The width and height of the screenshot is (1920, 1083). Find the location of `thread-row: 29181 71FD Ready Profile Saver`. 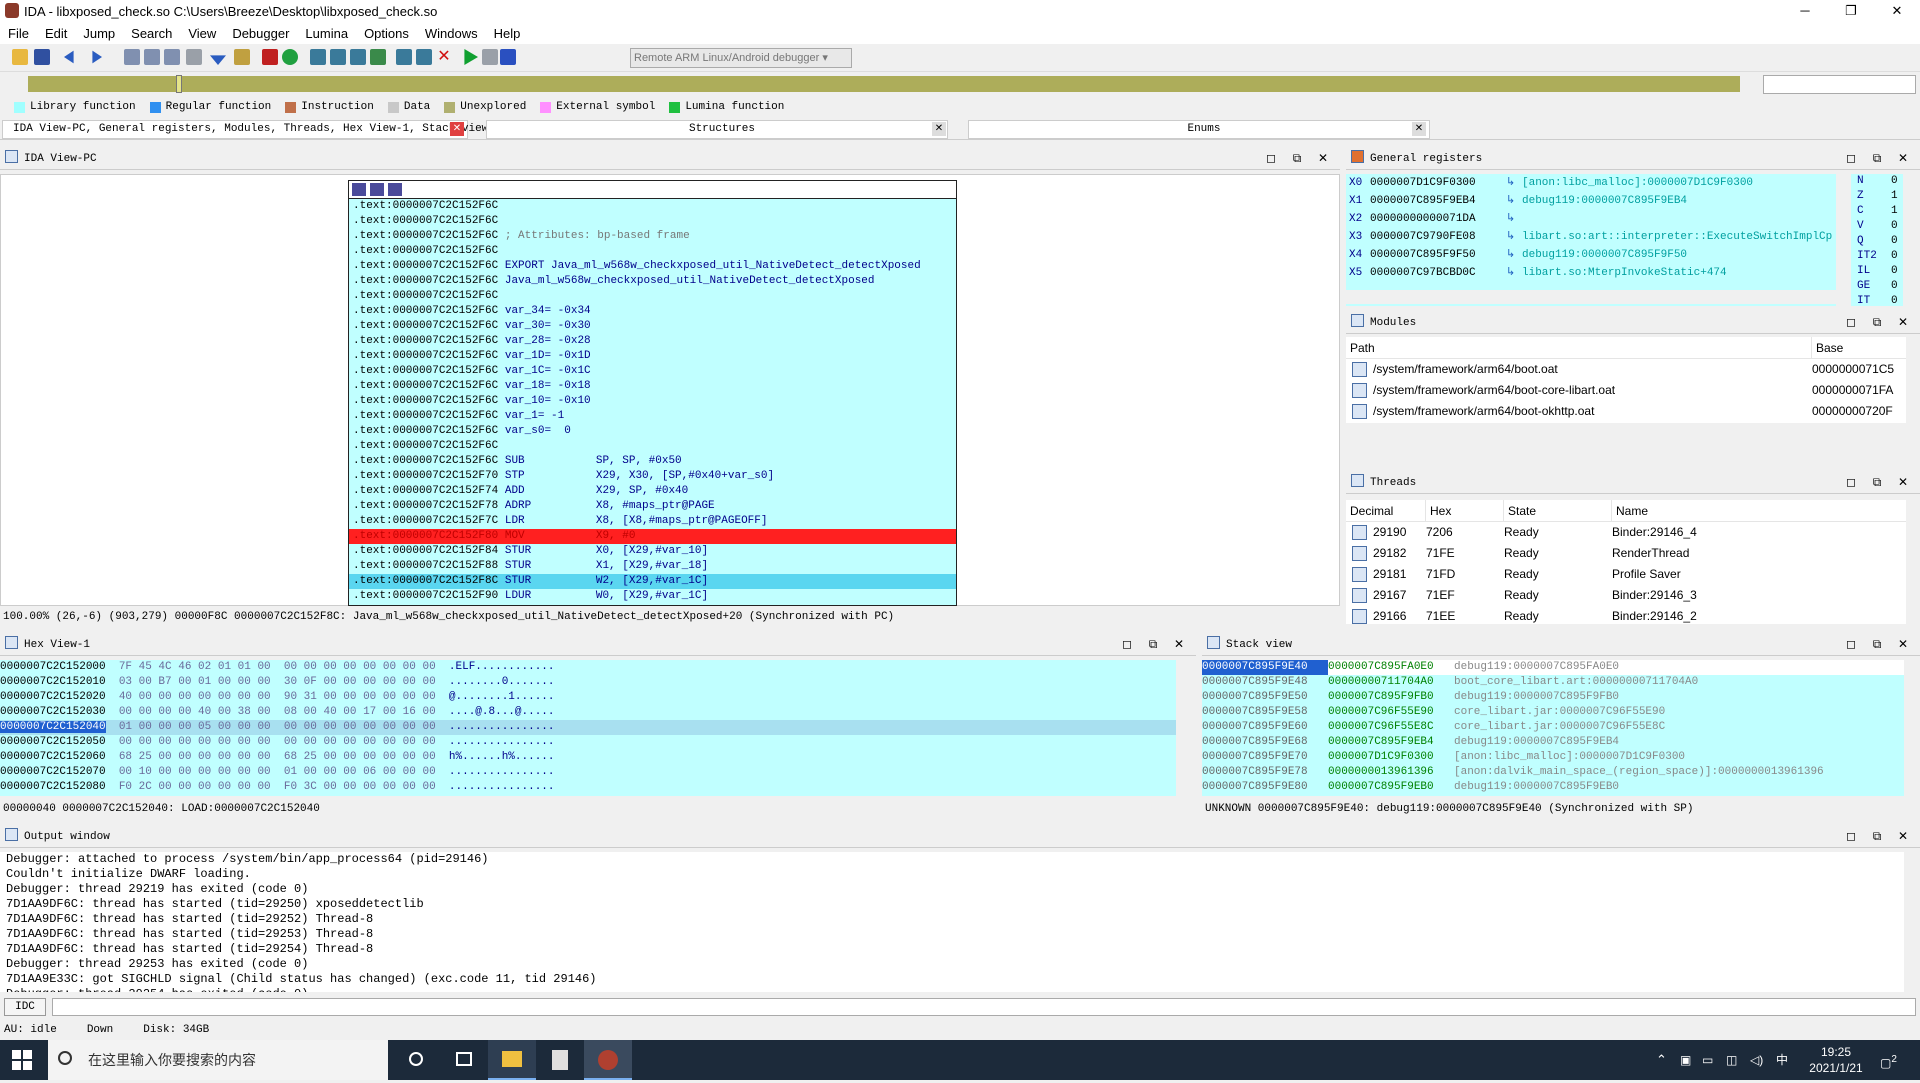

thread-row: 29181 71FD Ready Profile Saver is located at coordinates (1626, 574).